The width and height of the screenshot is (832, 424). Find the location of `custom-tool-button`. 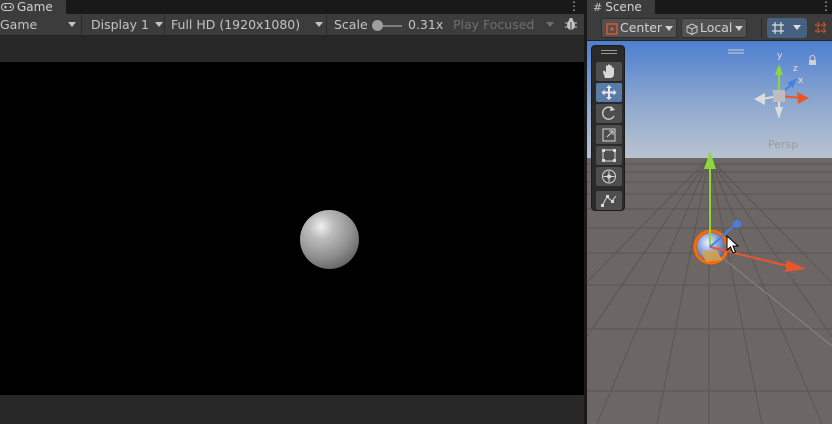

custom-tool-button is located at coordinates (609, 200).